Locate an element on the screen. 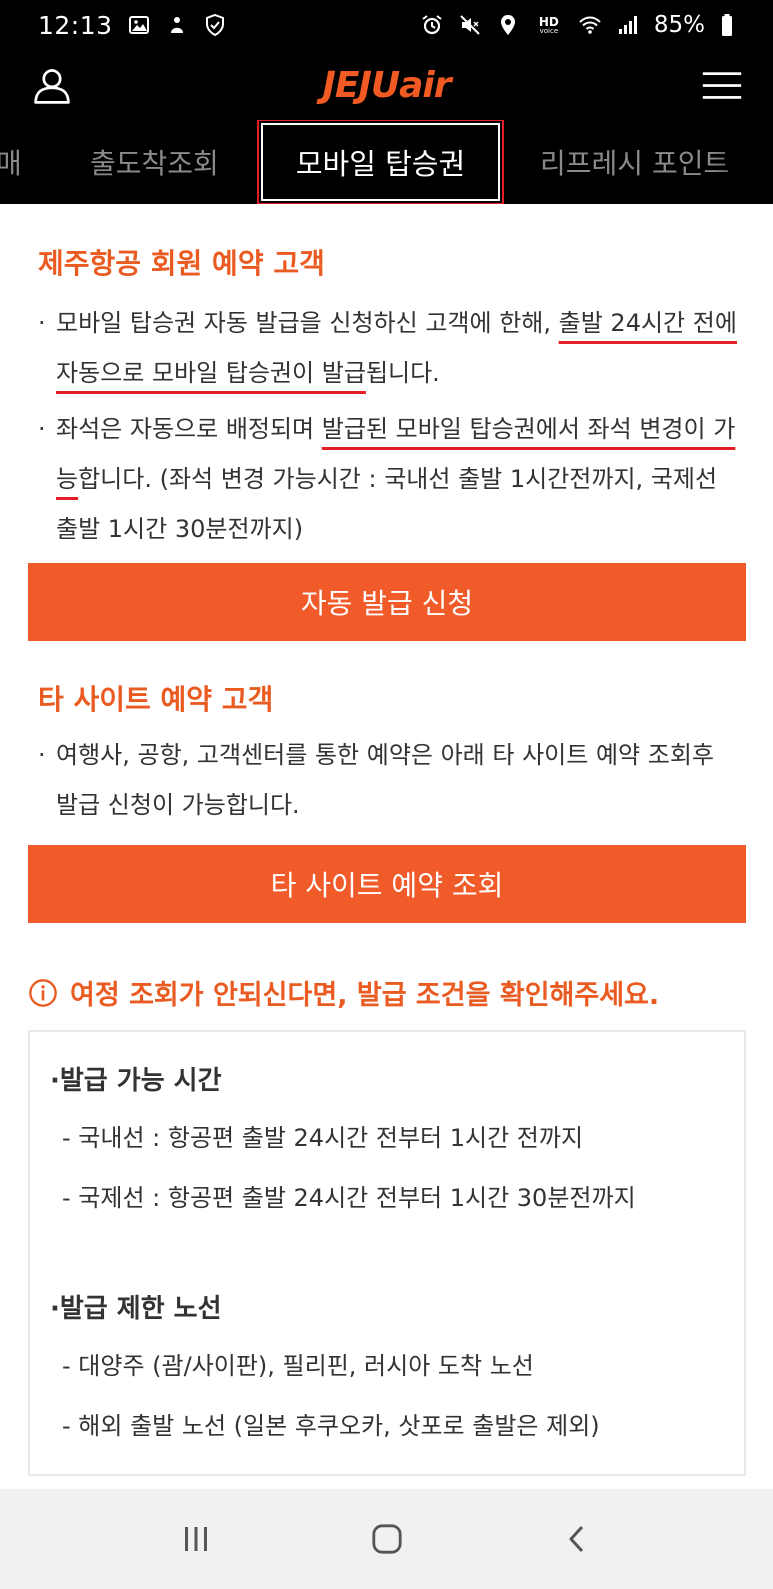 This screenshot has width=773, height=1589. home-button is located at coordinates (387, 1539).